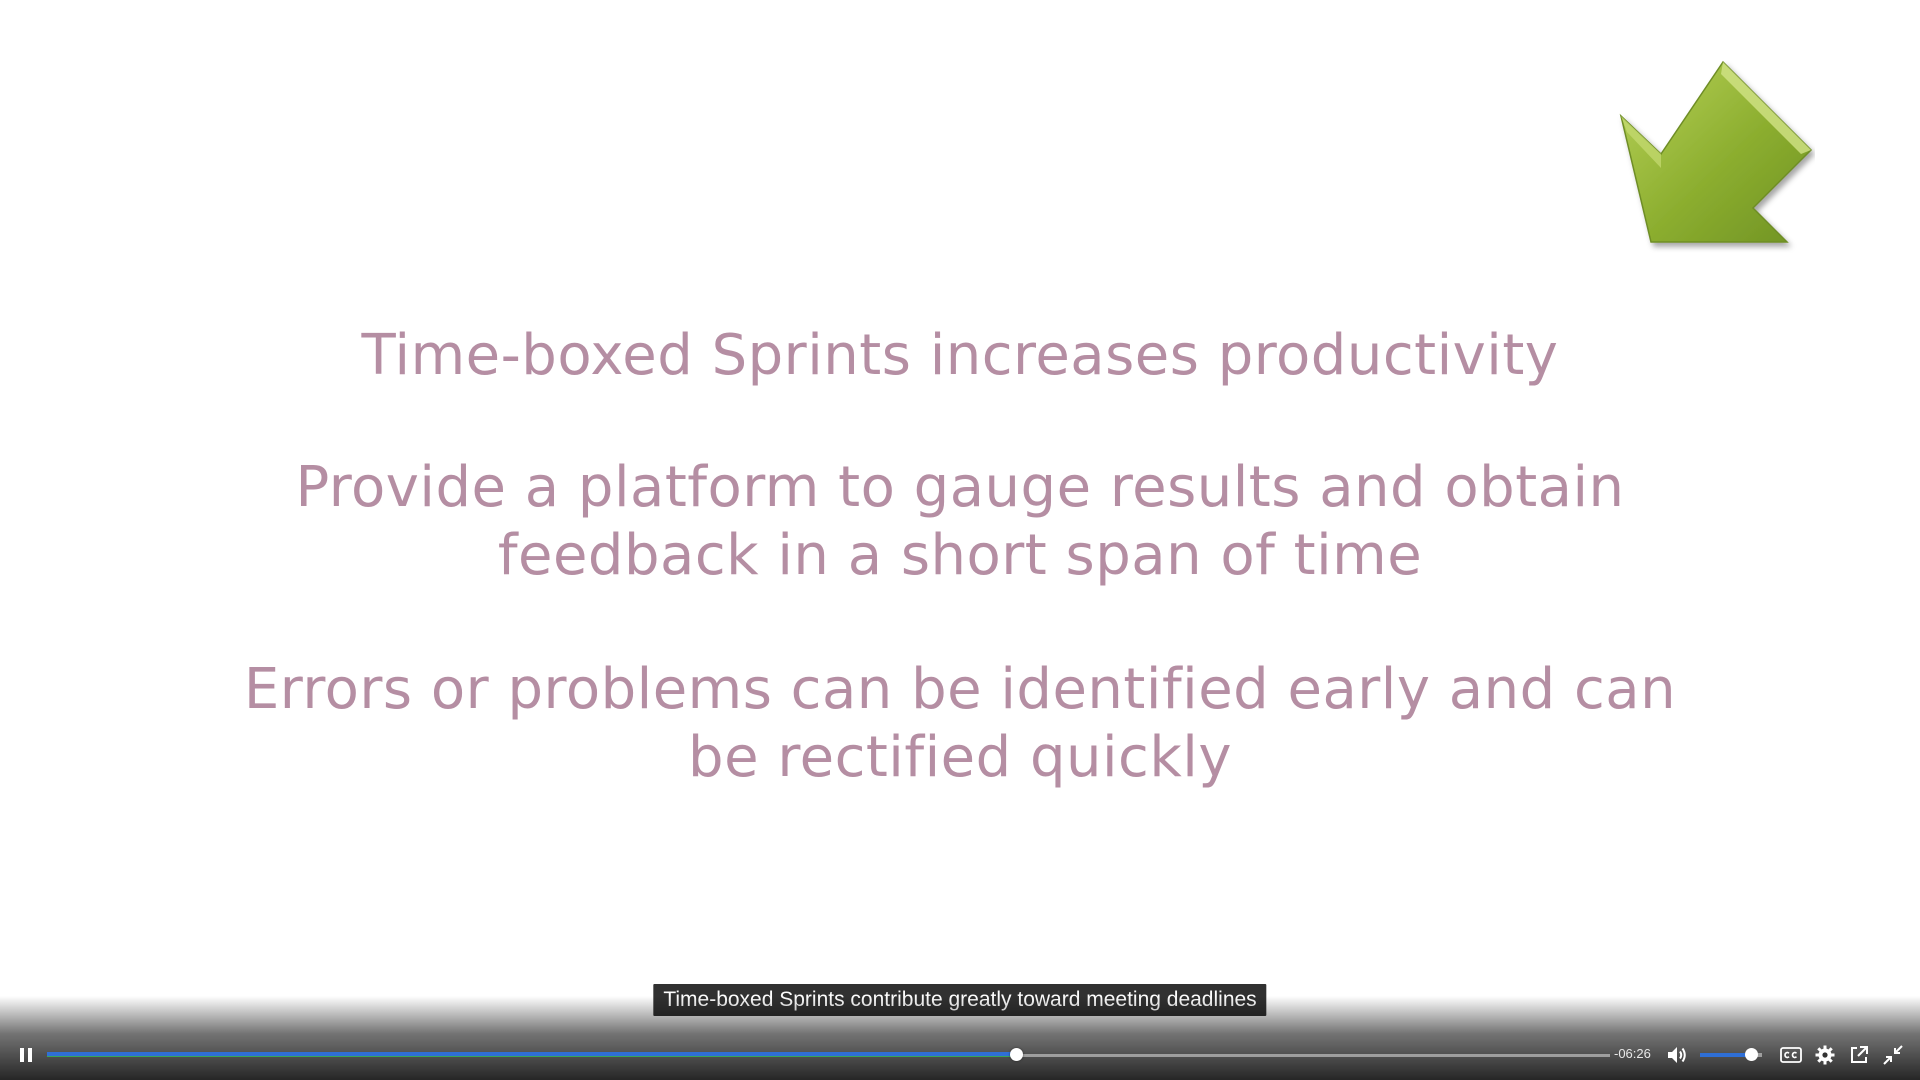 This screenshot has width=1920, height=1080. Describe the element at coordinates (532, 1054) in the screenshot. I see `seek-played` at that location.